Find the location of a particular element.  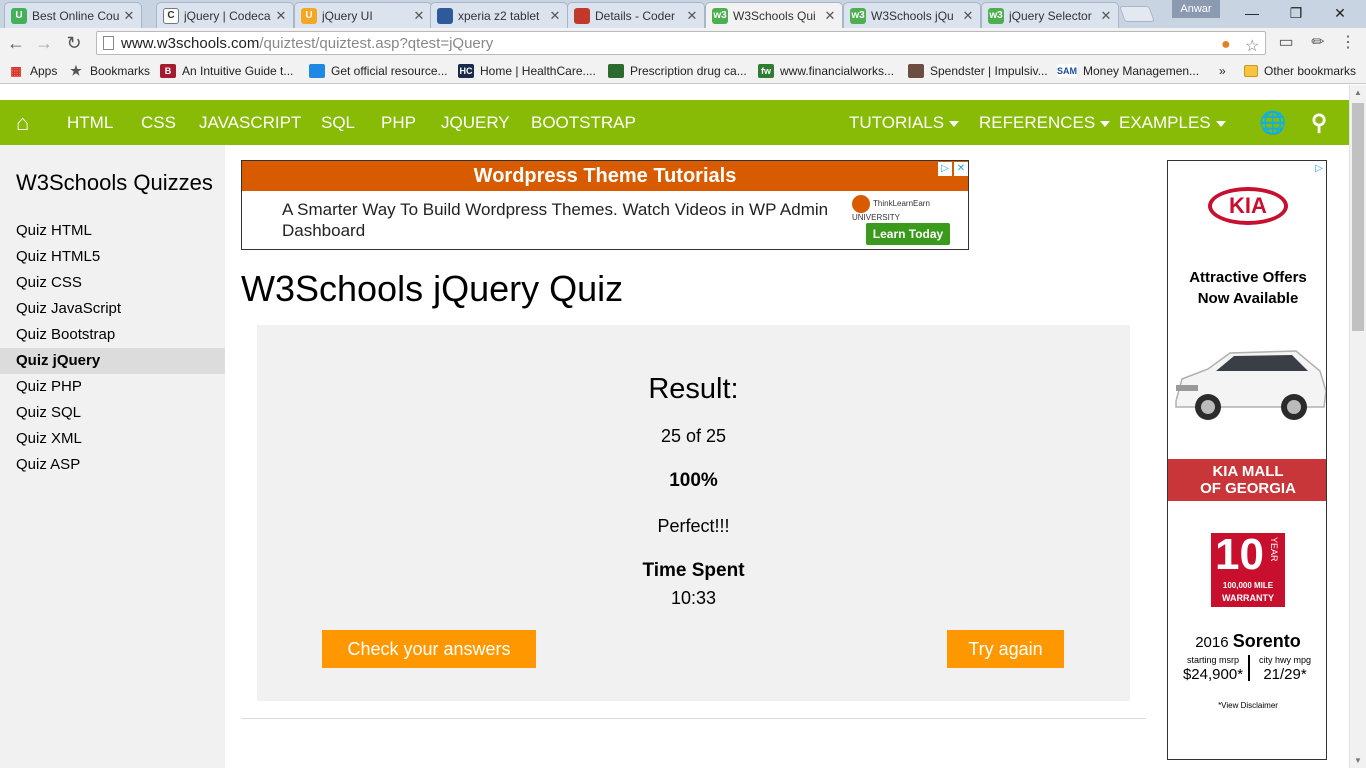

search-icon: ⚲ is located at coordinates (1319, 122).